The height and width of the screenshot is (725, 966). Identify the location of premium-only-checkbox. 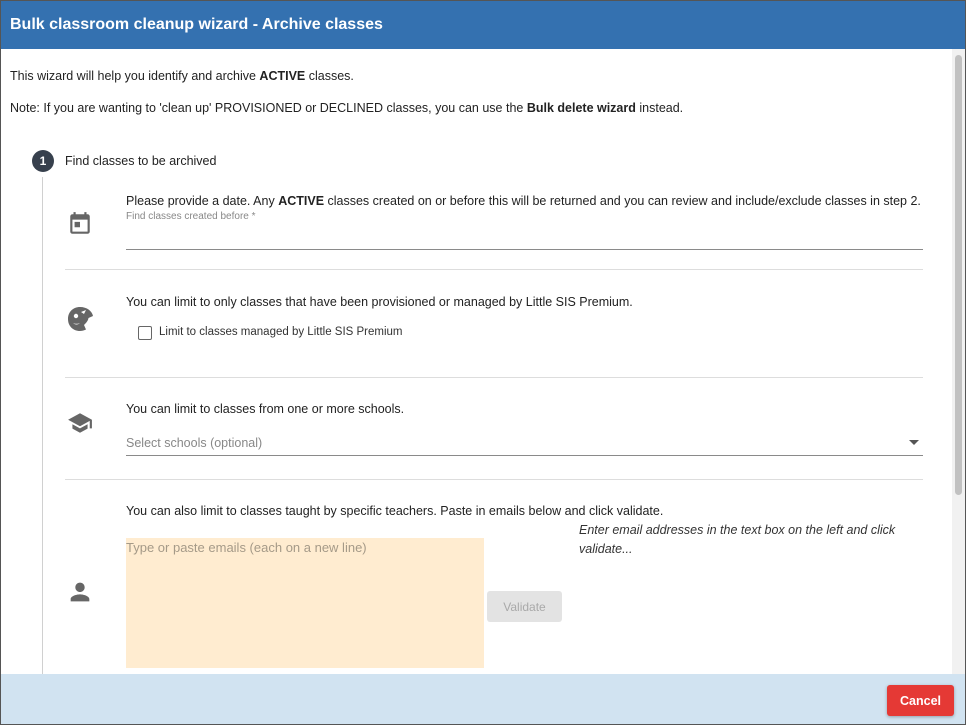
(145, 333).